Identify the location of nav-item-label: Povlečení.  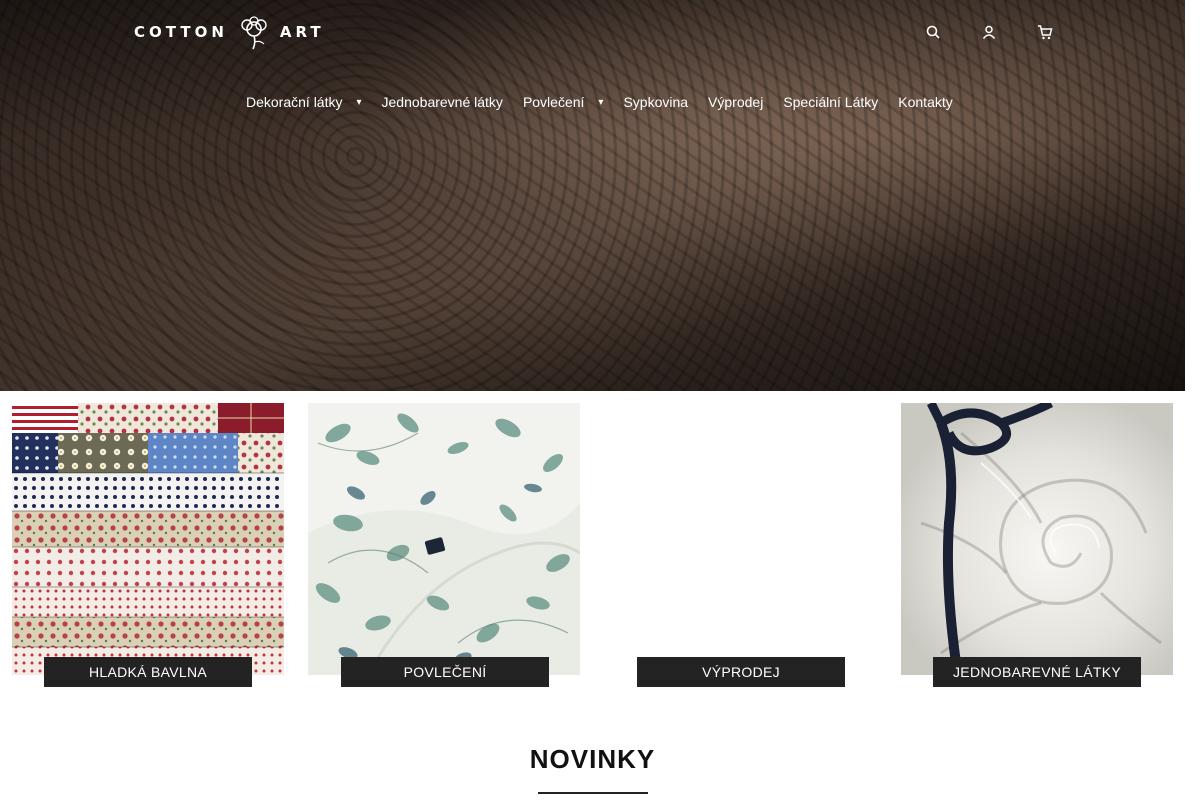
(553, 102).